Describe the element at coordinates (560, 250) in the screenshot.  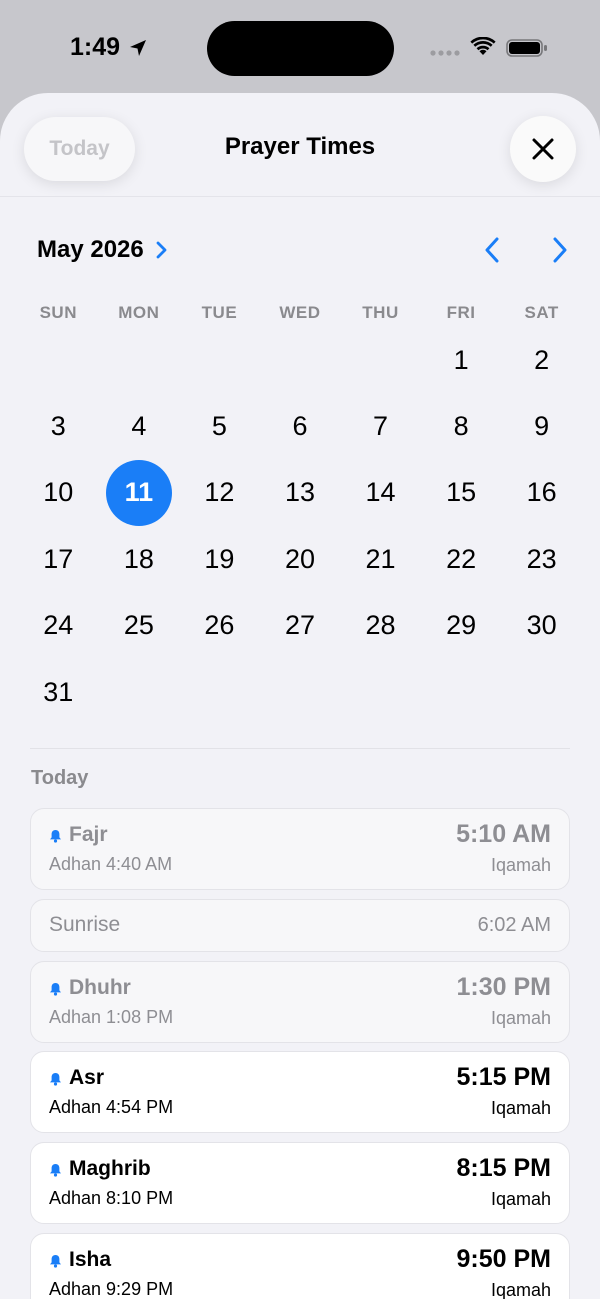
I see `next-month-button` at that location.